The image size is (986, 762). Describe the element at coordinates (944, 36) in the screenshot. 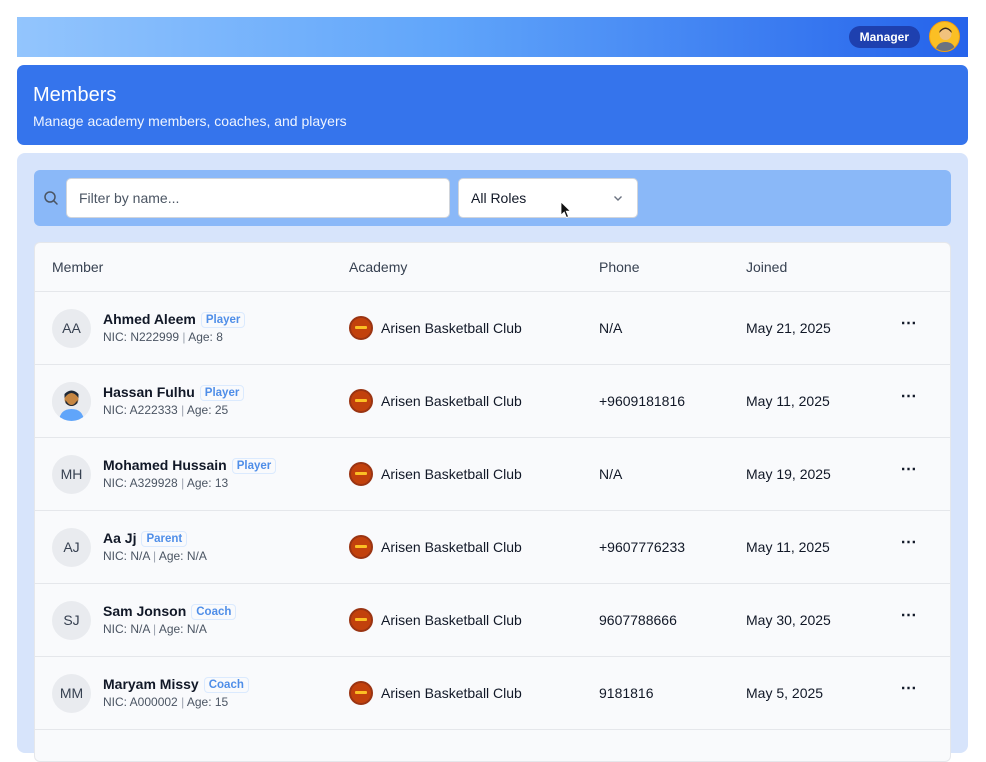

I see `user-avatar-icon` at that location.